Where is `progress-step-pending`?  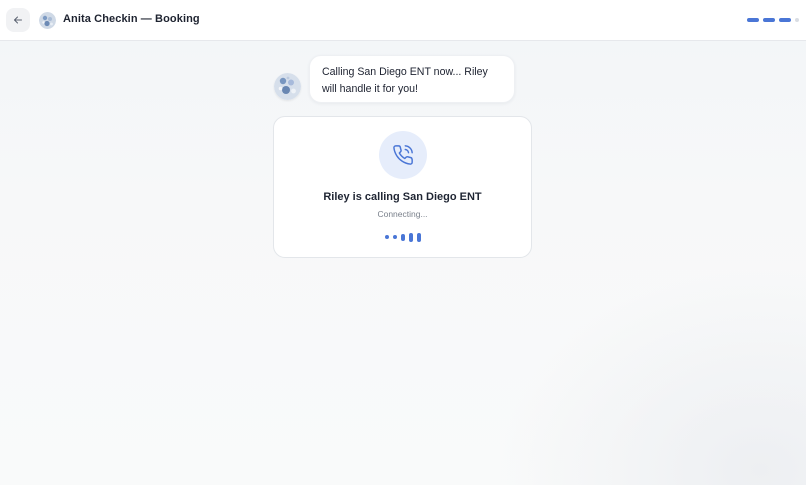
progress-step-pending is located at coordinates (797, 20).